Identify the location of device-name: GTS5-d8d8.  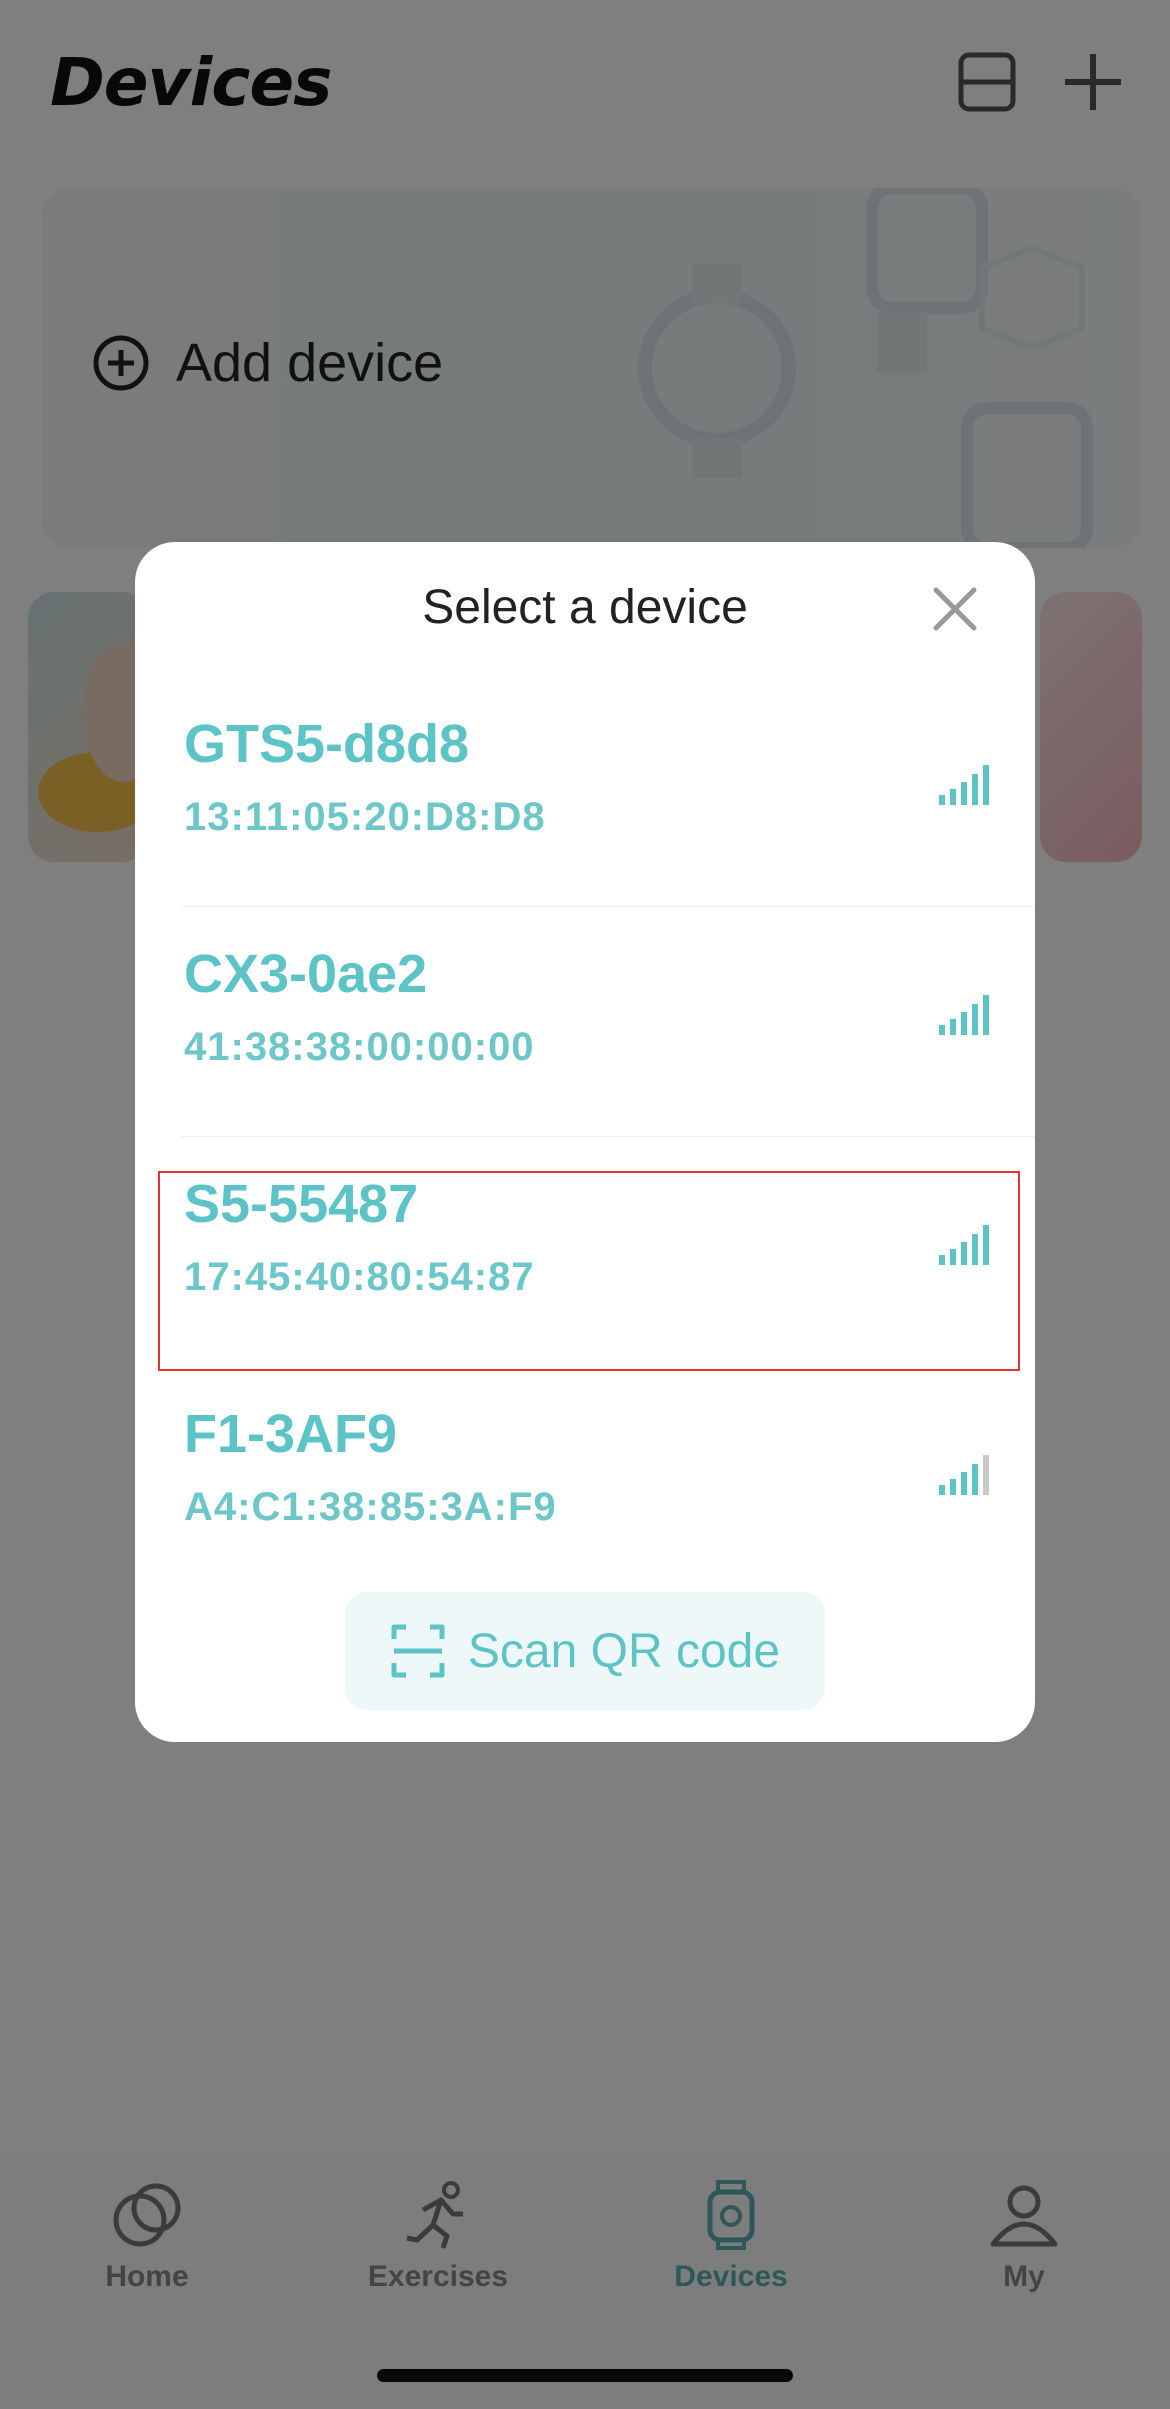
(327, 744).